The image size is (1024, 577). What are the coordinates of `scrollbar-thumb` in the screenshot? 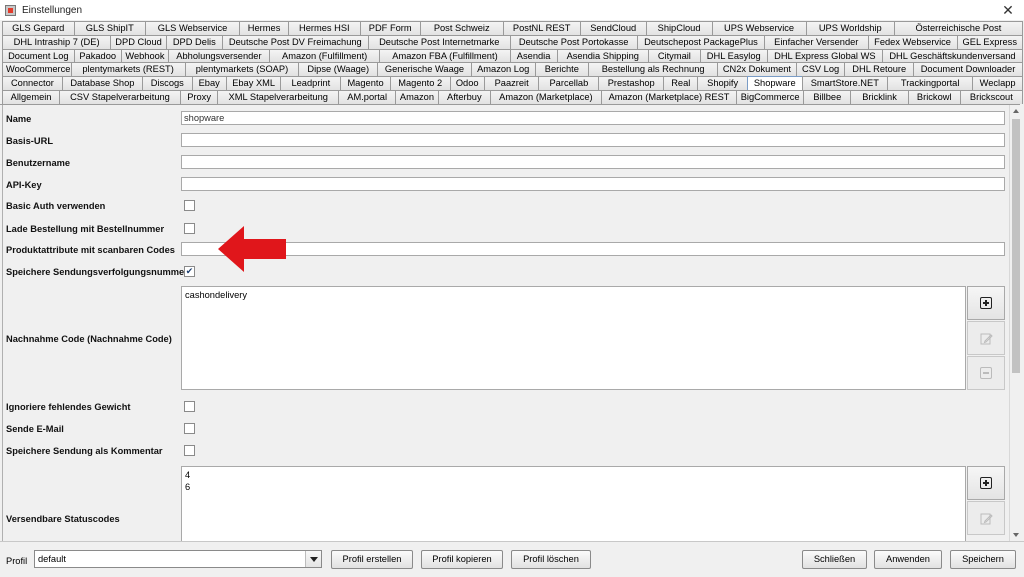 It's located at (1016, 246).